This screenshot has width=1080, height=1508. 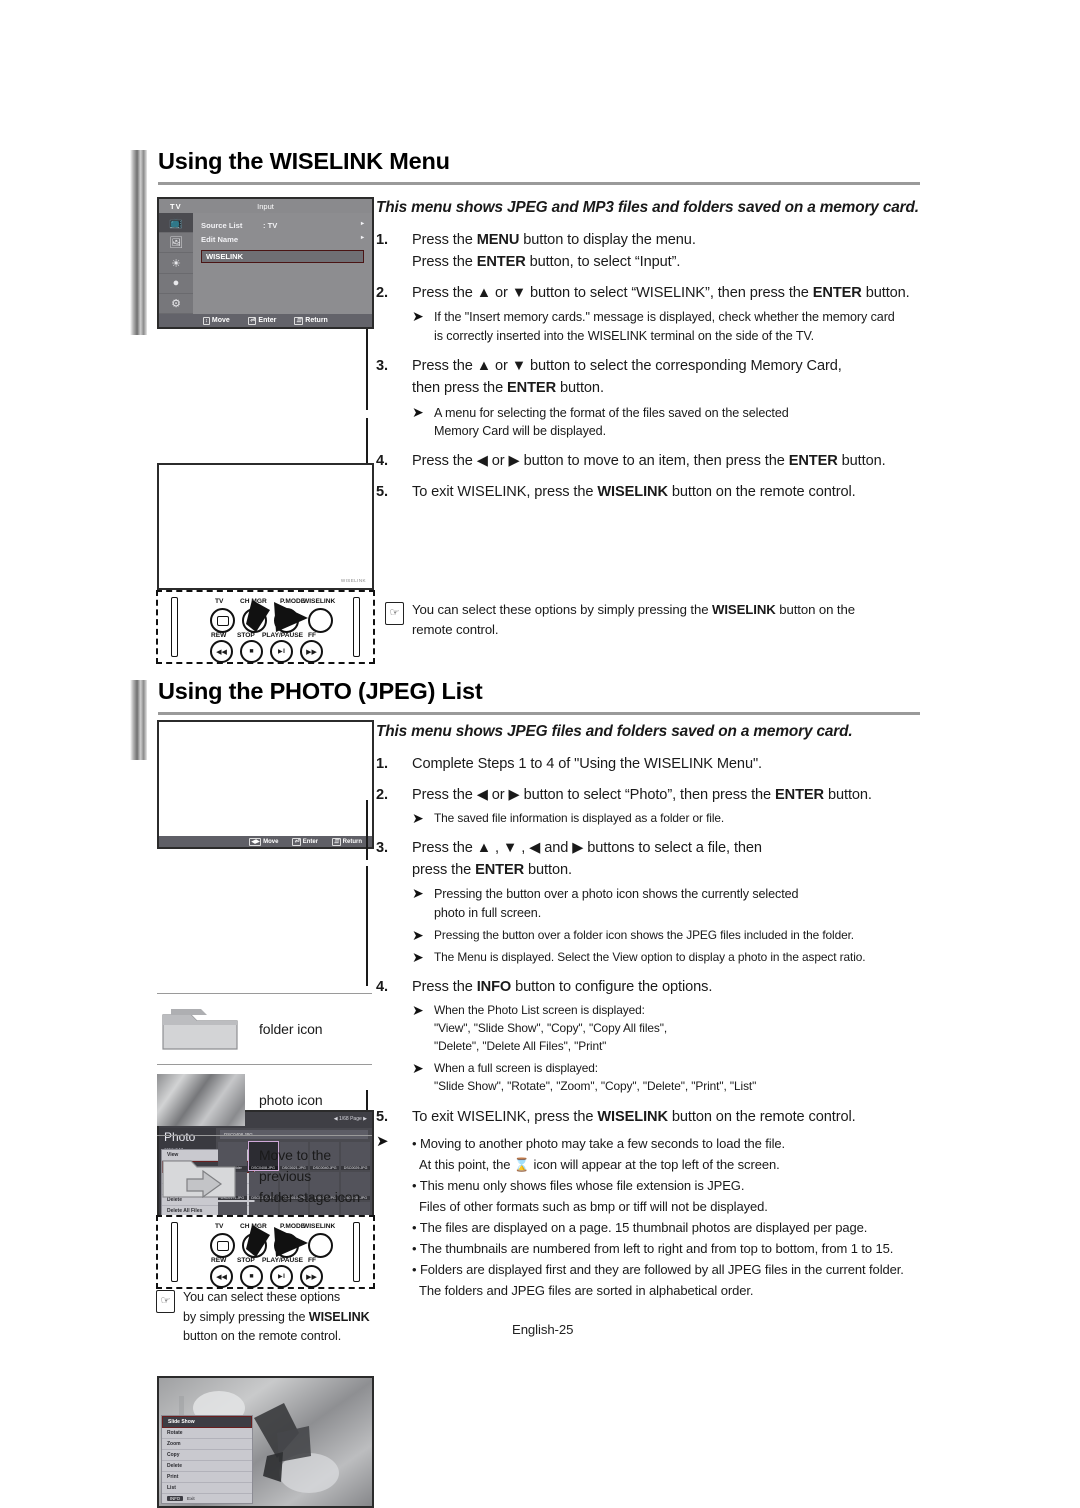 I want to click on legend-label: Move to the previous folder stage icon, so click(x=315, y=1176).